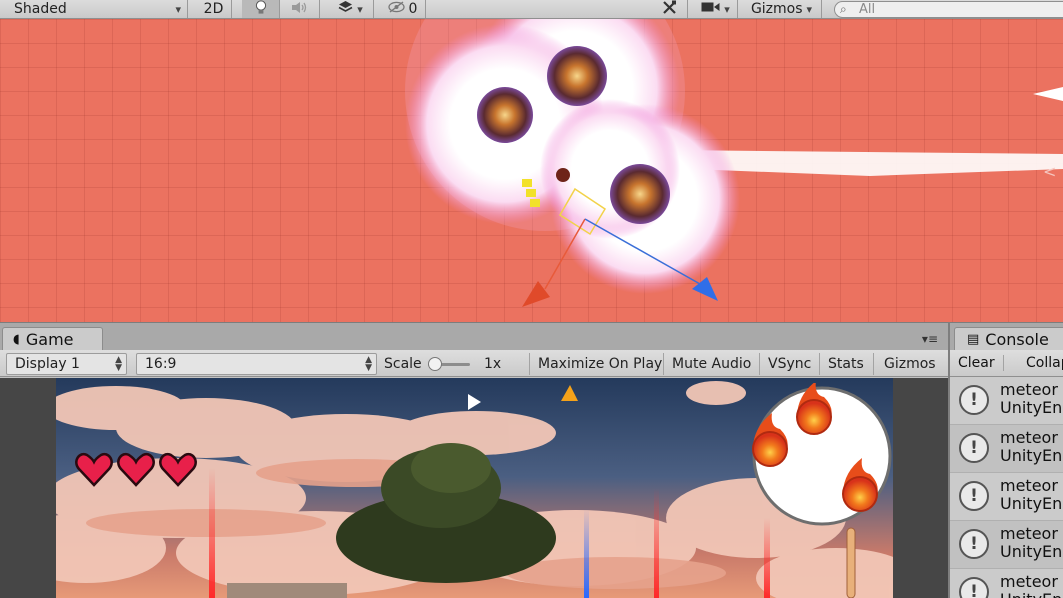 Image resolution: width=1063 pixels, height=598 pixels. Describe the element at coordinates (1048, 94) in the screenshot. I see `camera-gizmo` at that location.